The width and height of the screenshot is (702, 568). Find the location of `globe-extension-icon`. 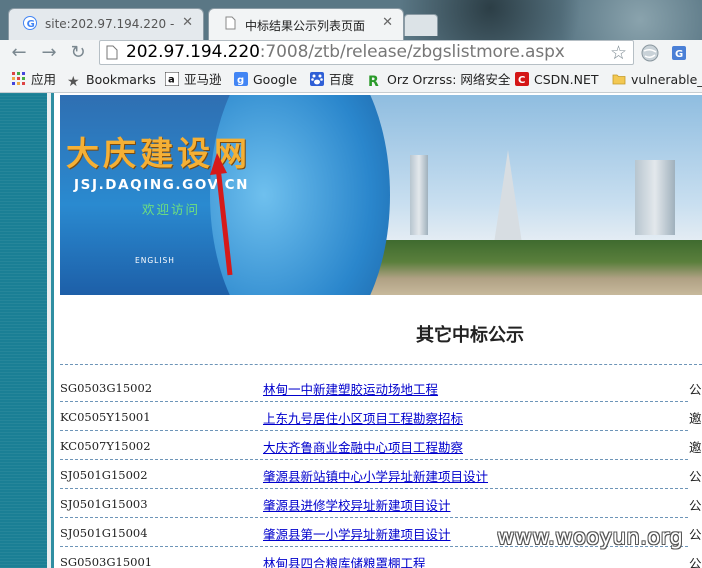

globe-extension-icon is located at coordinates (650, 53).